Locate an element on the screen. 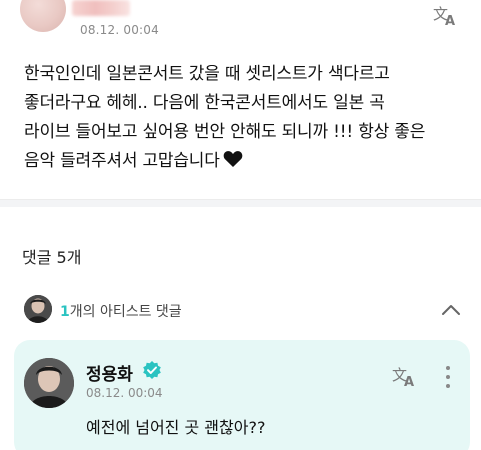  post-body-line: 한국인인데 일본콘서트 갔을 때 셋리스트가 색다르고 is located at coordinates (207, 74).